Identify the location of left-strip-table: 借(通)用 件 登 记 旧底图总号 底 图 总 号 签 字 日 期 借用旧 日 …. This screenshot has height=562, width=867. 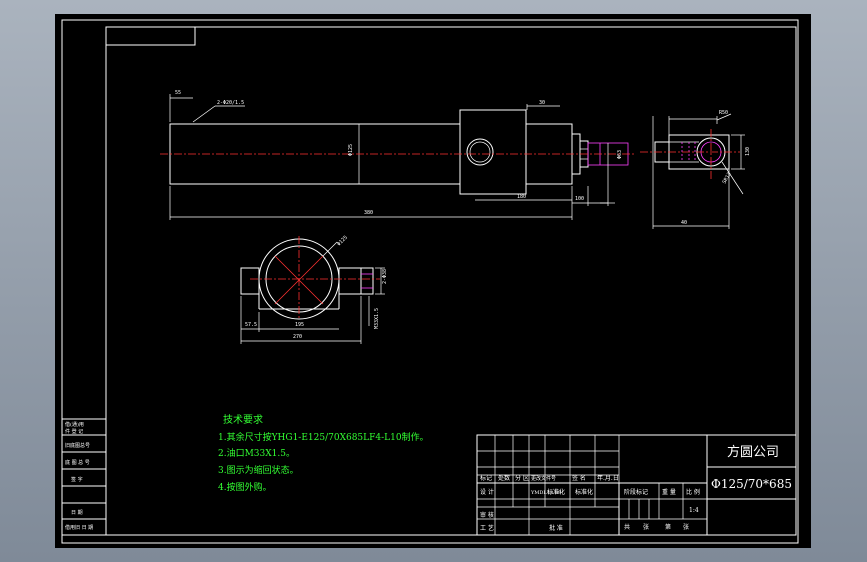
(84, 477).